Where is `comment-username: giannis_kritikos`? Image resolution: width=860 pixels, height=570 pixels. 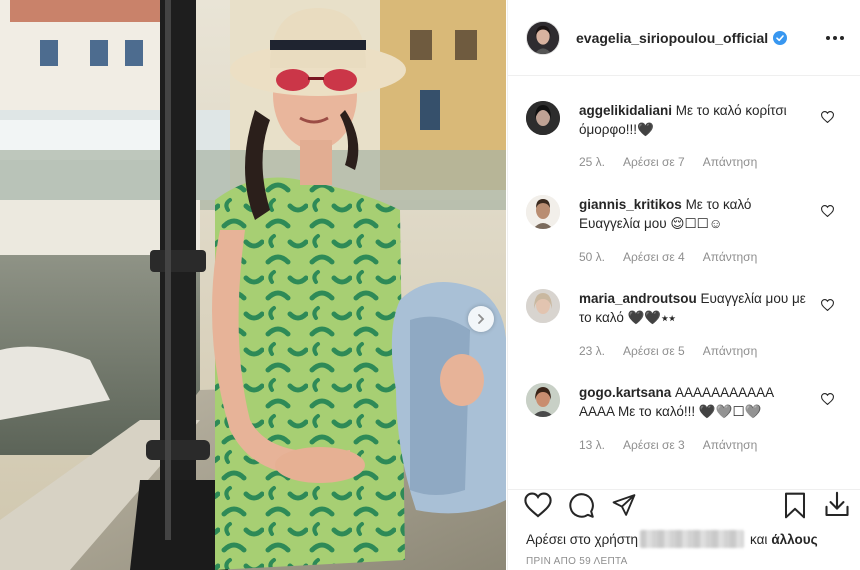 comment-username: giannis_kritikos is located at coordinates (630, 204).